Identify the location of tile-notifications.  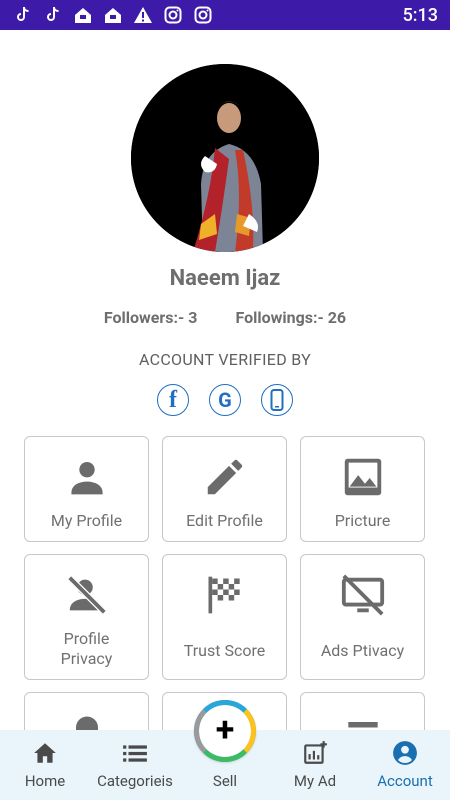
(86, 711).